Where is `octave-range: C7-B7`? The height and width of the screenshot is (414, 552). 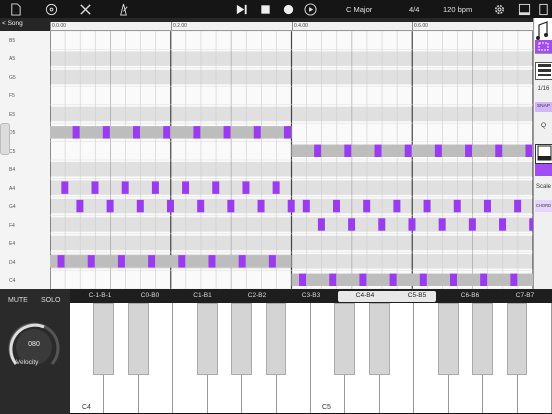 octave-range: C7-B7 is located at coordinates (525, 295).